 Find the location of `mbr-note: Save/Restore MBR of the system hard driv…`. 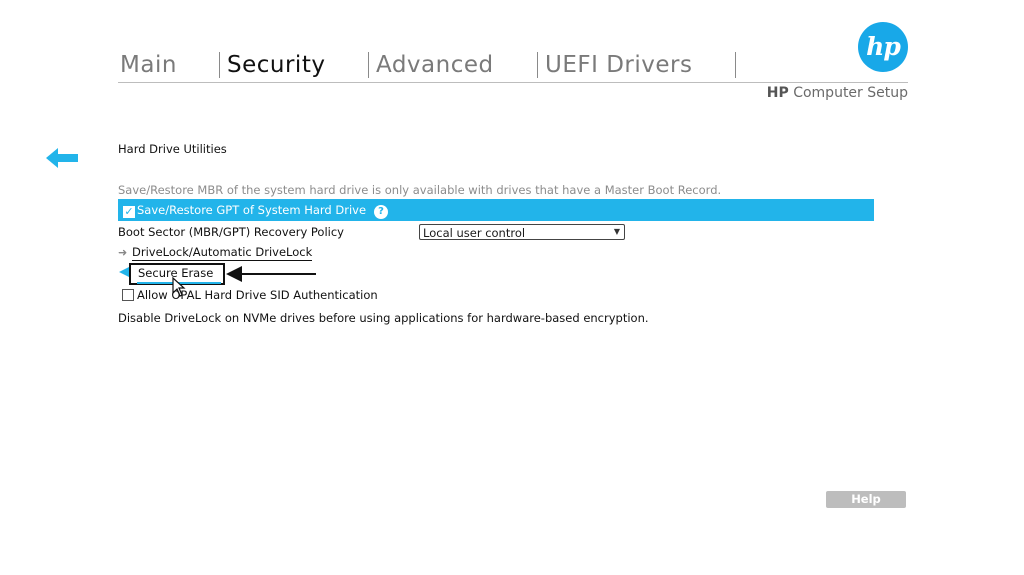

mbr-note: Save/Restore MBR of the system hard driv… is located at coordinates (420, 190).